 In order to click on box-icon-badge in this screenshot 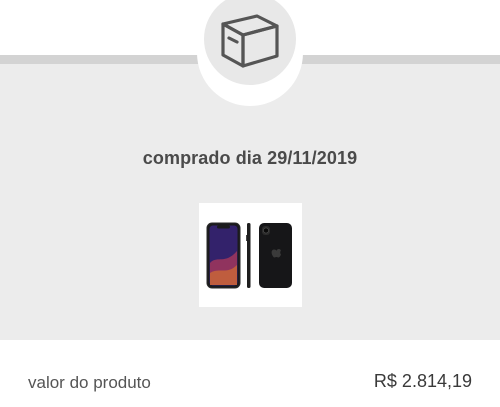, I will do `click(250, 53)`.